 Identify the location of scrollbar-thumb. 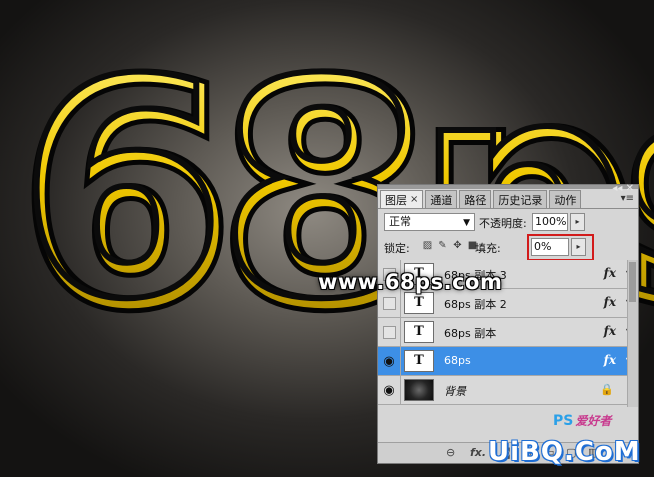
(632, 282).